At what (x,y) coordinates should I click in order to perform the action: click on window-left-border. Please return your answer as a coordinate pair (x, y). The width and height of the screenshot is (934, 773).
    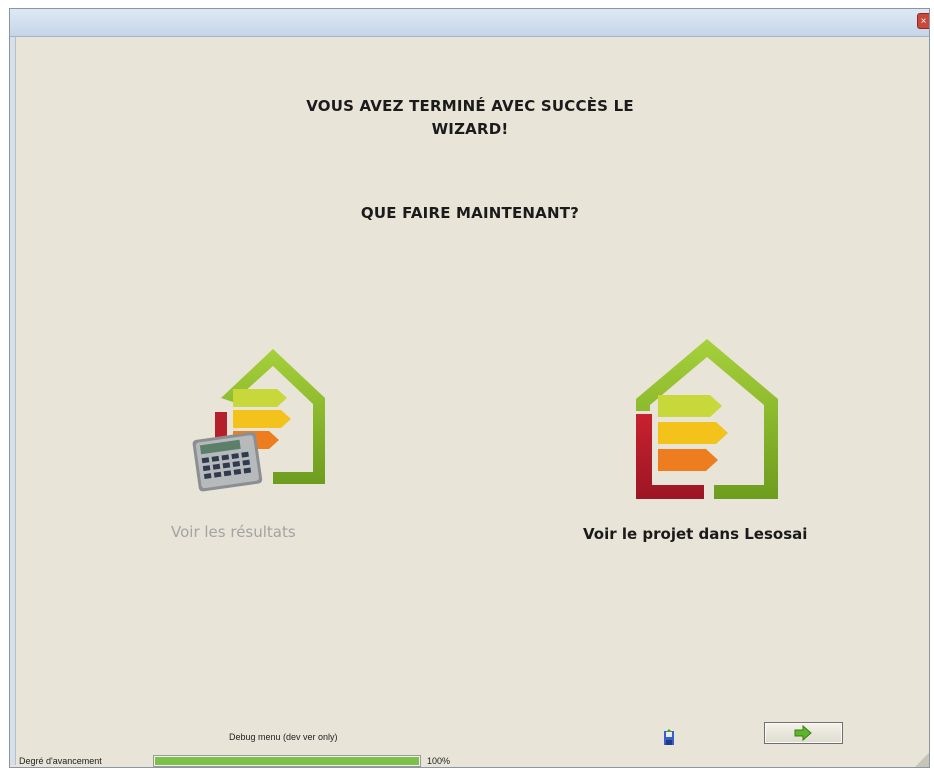
    Looking at the image, I should click on (13, 401).